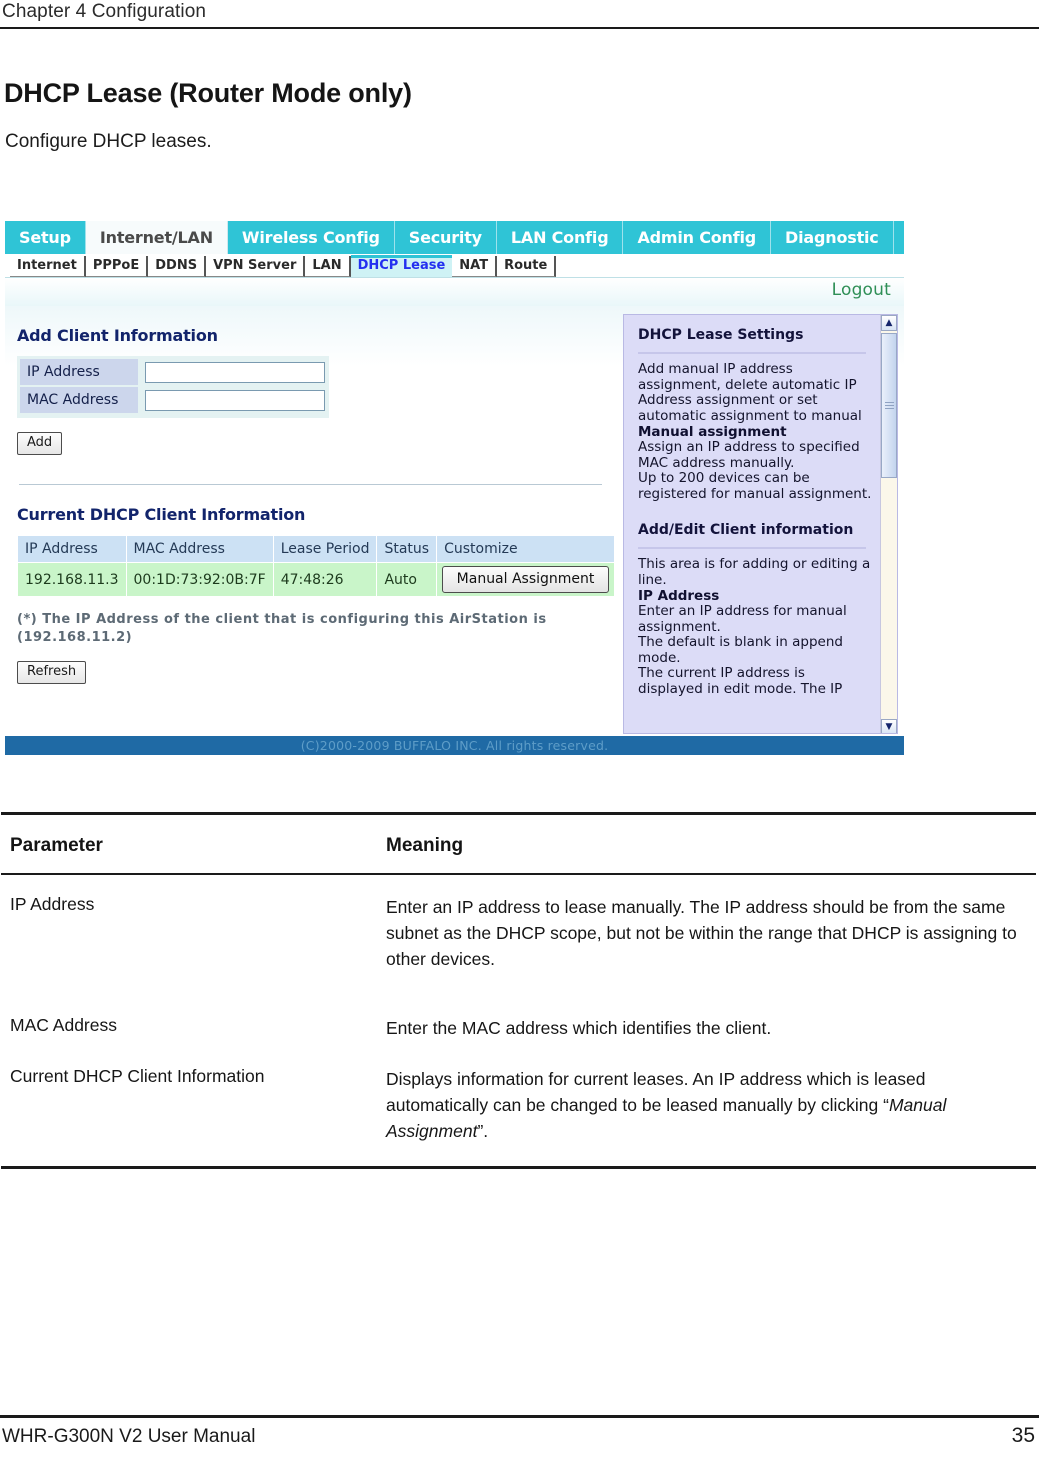 This screenshot has height=1461, width=1039. What do you see at coordinates (45, 237) in the screenshot?
I see `tab-setup: Setup` at bounding box center [45, 237].